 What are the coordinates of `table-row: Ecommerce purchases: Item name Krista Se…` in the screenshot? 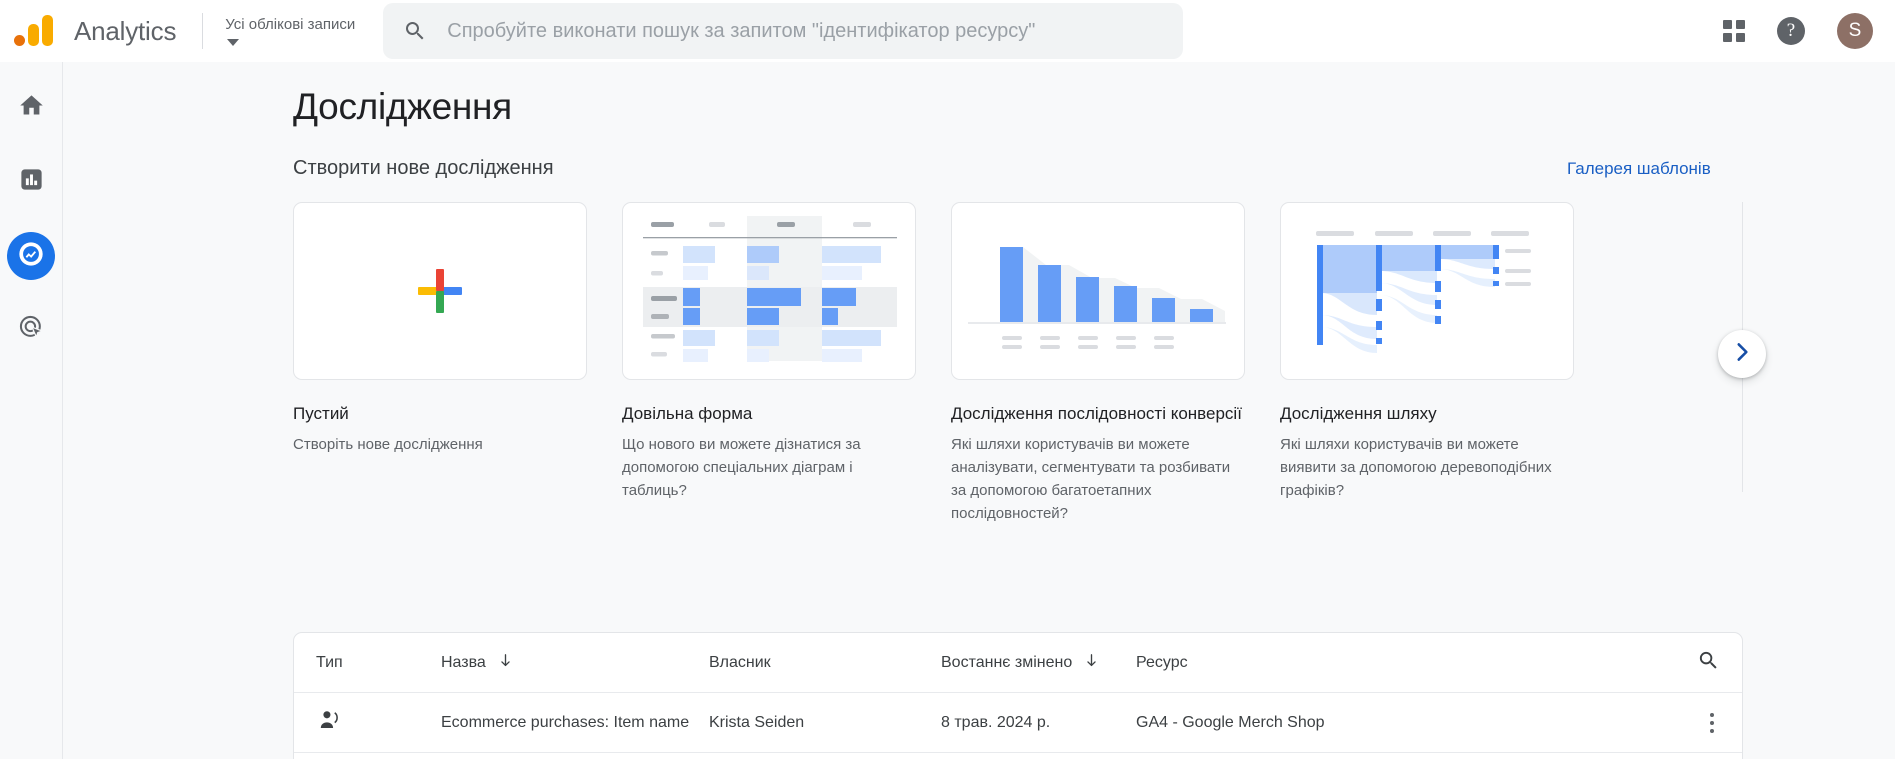 It's located at (1018, 723).